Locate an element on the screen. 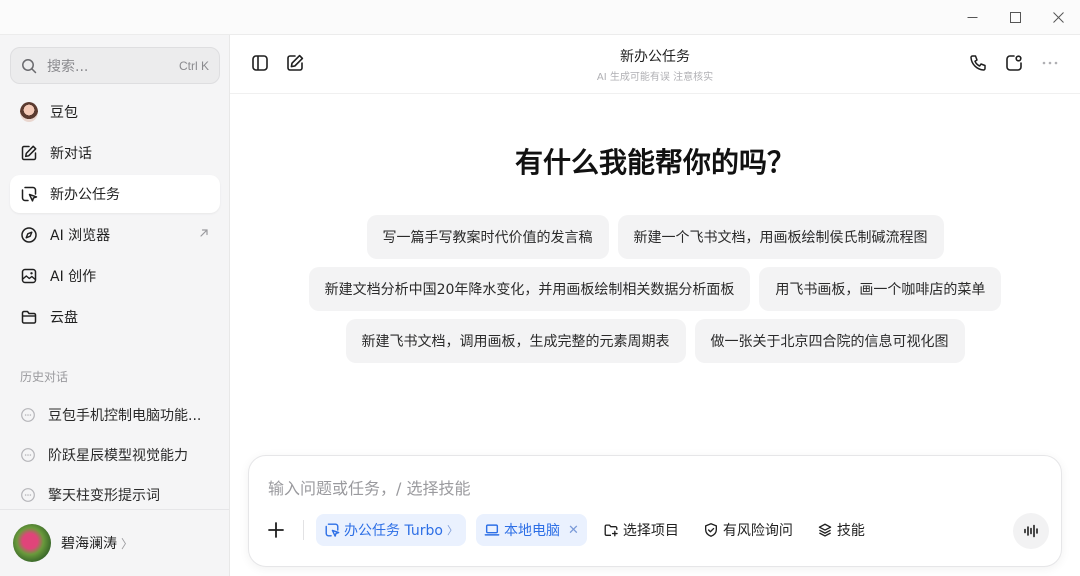 The height and width of the screenshot is (576, 1080). laptop-icon is located at coordinates (492, 530).